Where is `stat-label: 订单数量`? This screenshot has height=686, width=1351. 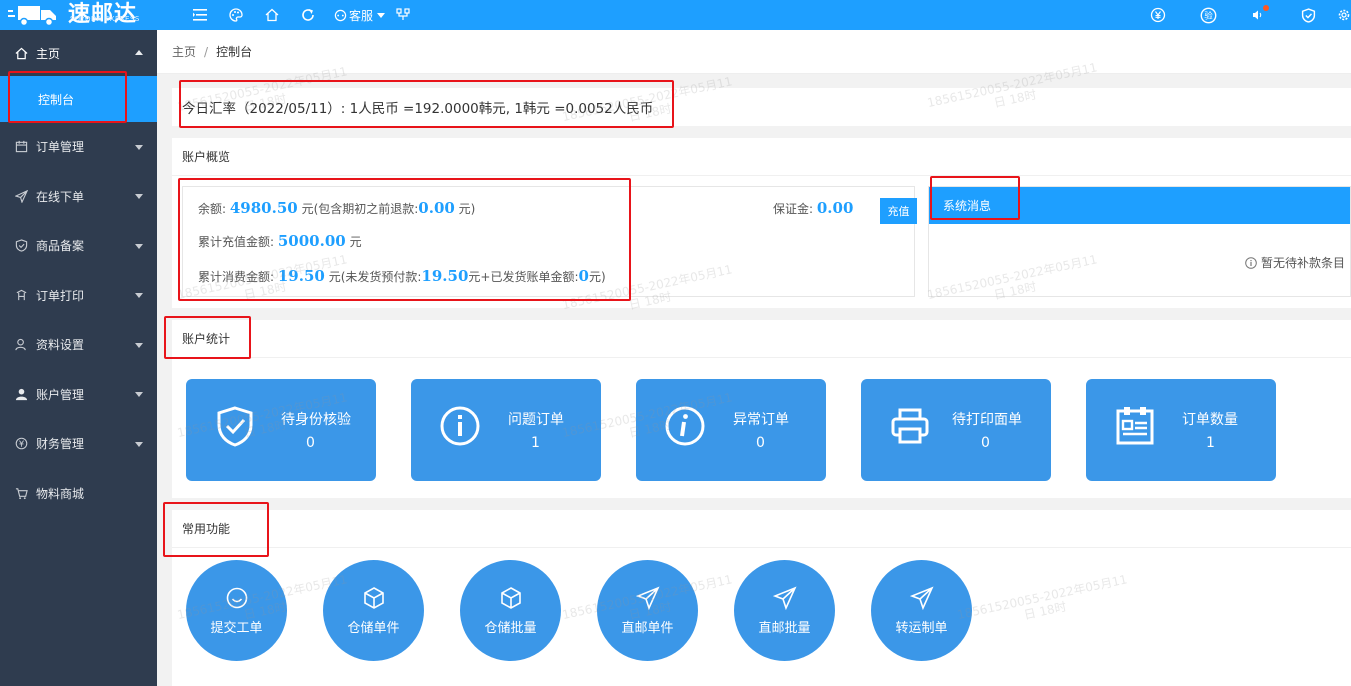 stat-label: 订单数量 is located at coordinates (1210, 420).